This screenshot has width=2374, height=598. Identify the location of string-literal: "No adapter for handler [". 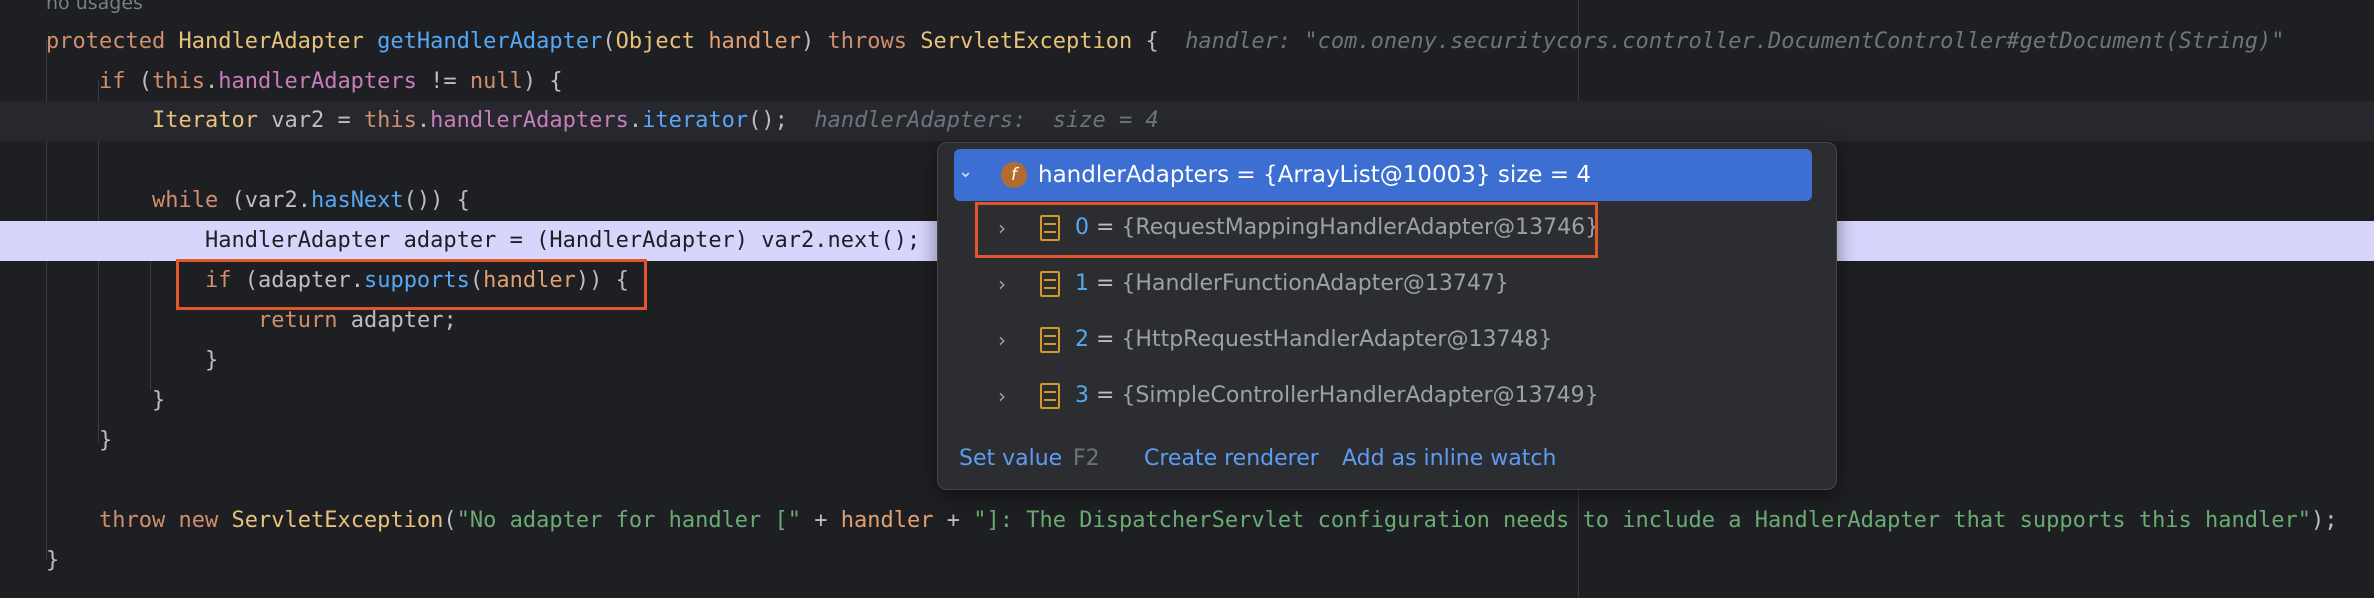
(629, 520).